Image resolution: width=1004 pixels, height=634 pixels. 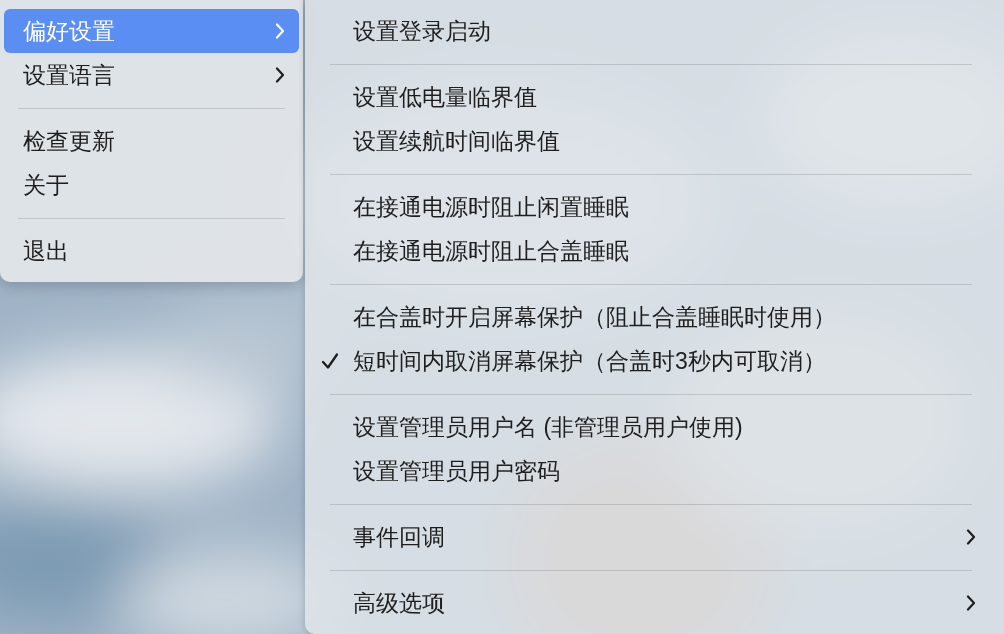 I want to click on menu-item: 设置语言, so click(x=151, y=75).